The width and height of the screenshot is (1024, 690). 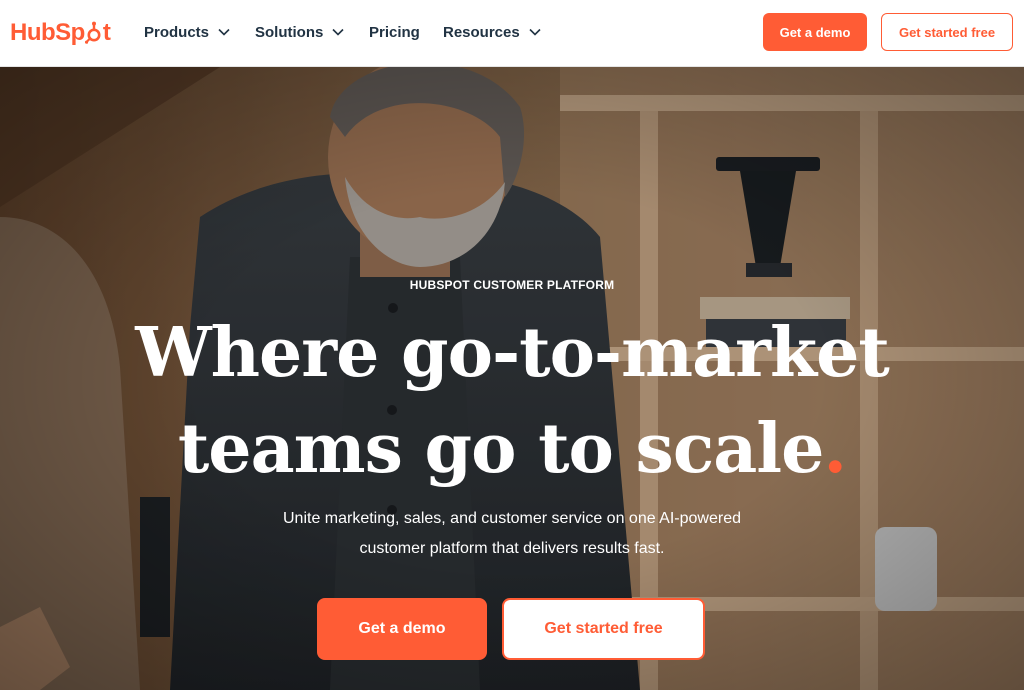 What do you see at coordinates (177, 32) in the screenshot?
I see `nav-products-label: Products` at bounding box center [177, 32].